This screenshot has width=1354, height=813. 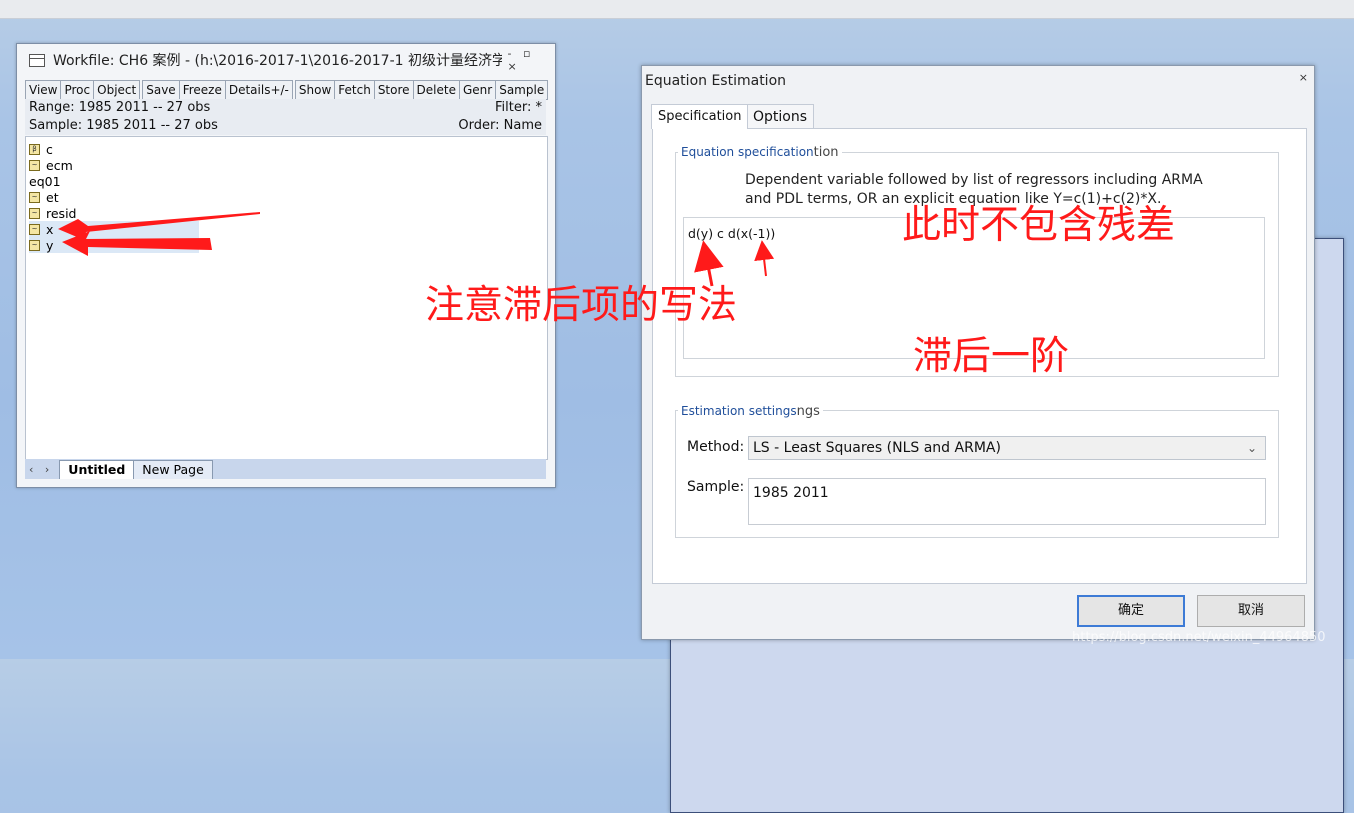 What do you see at coordinates (137, 243) in the screenshot?
I see `arrow-to-y` at bounding box center [137, 243].